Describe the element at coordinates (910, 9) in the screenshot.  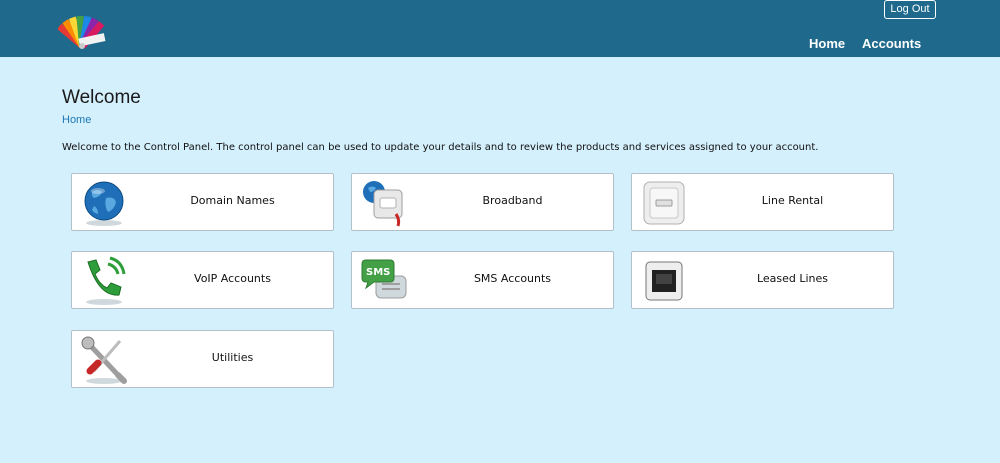
I see `logout-button: Log Out` at that location.